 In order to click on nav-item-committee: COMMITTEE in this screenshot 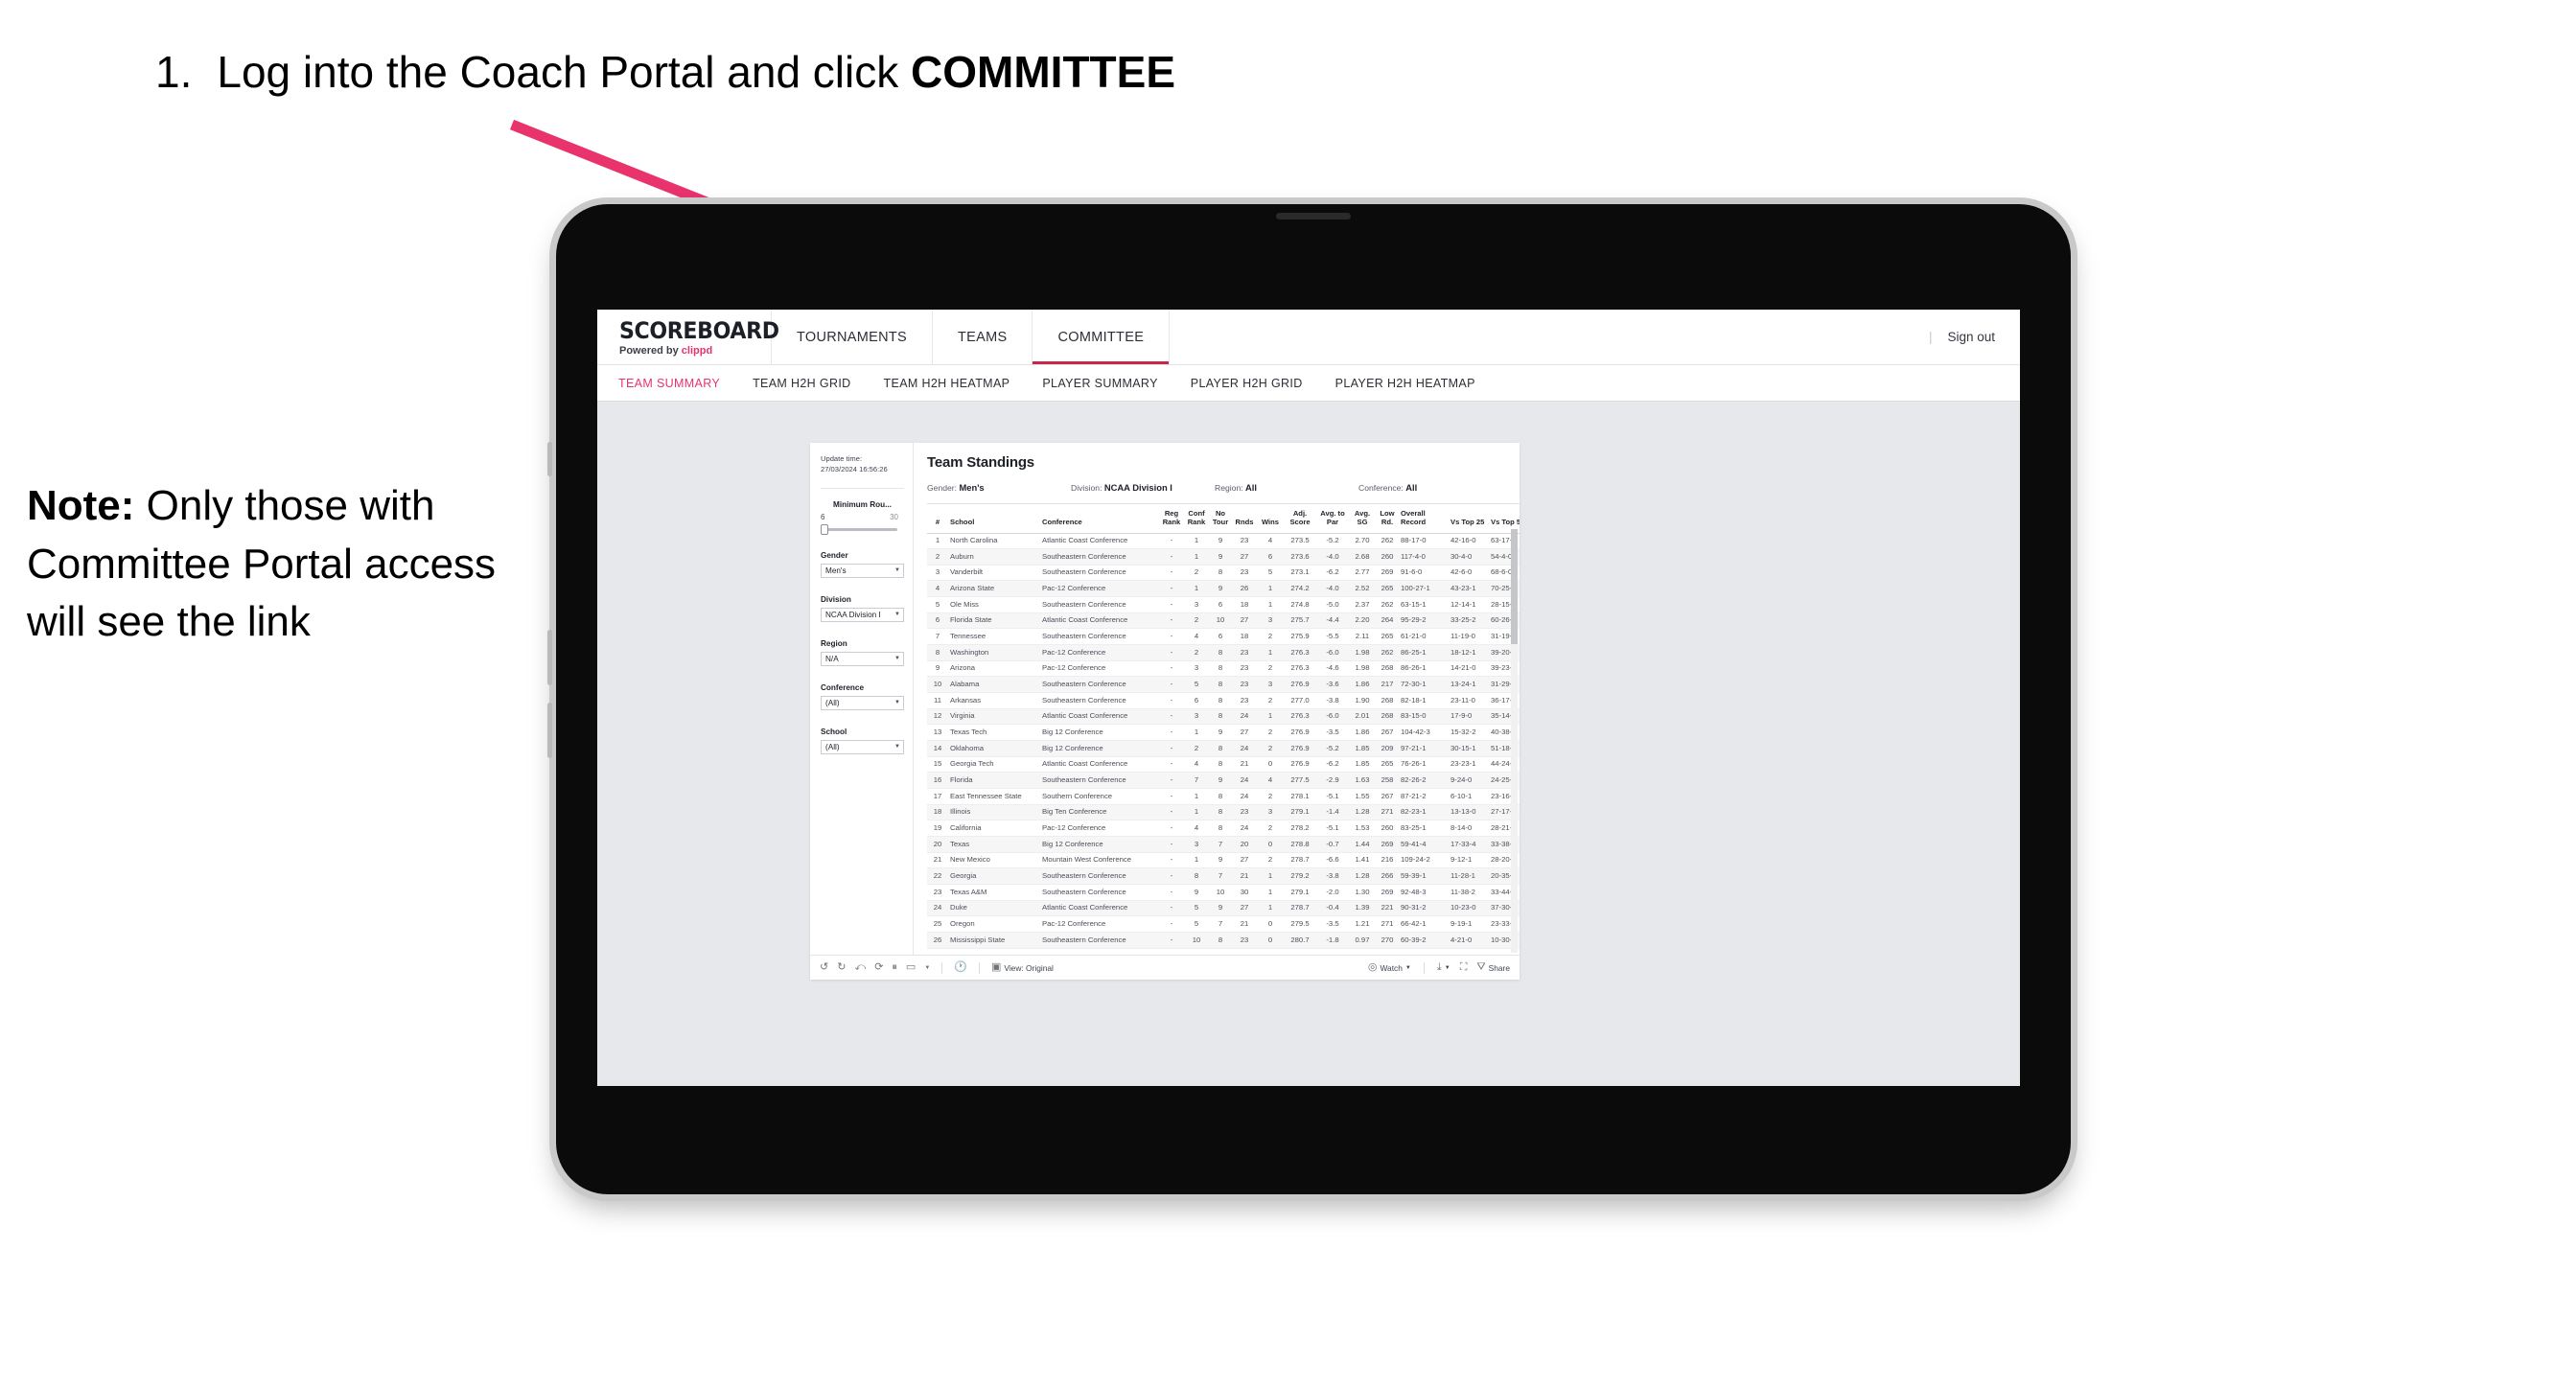, I will do `click(1102, 337)`.